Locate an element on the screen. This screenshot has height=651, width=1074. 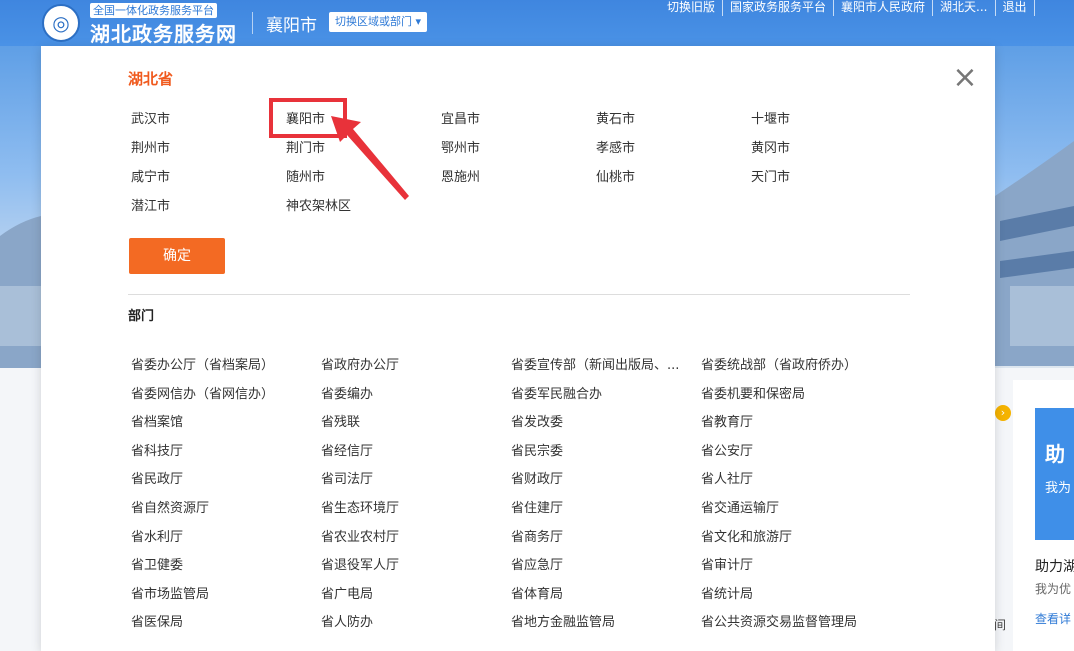
city-row: 武汉市 襄阳市 宜昌市 黄石市 十堰市 is located at coordinates (521, 122).